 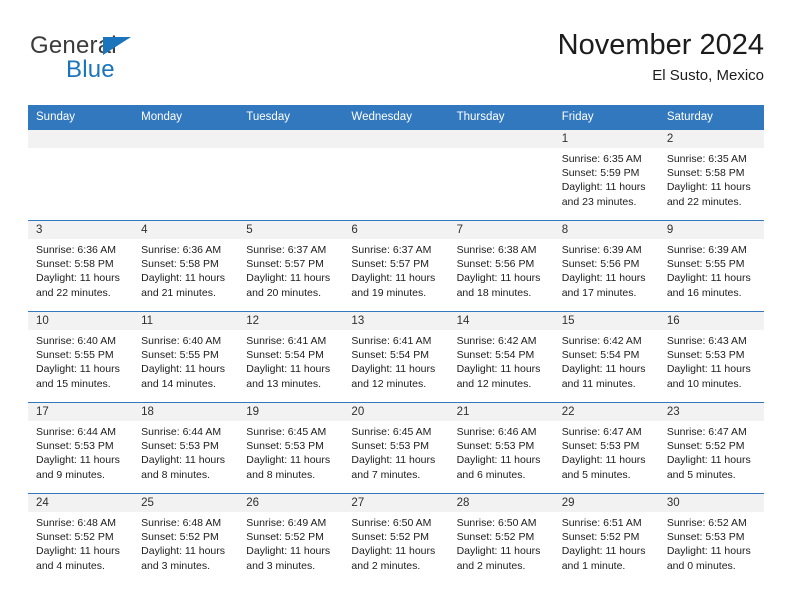 I want to click on daylight-text: Daylight: 11 hours and 11 minutes., so click(x=603, y=376).